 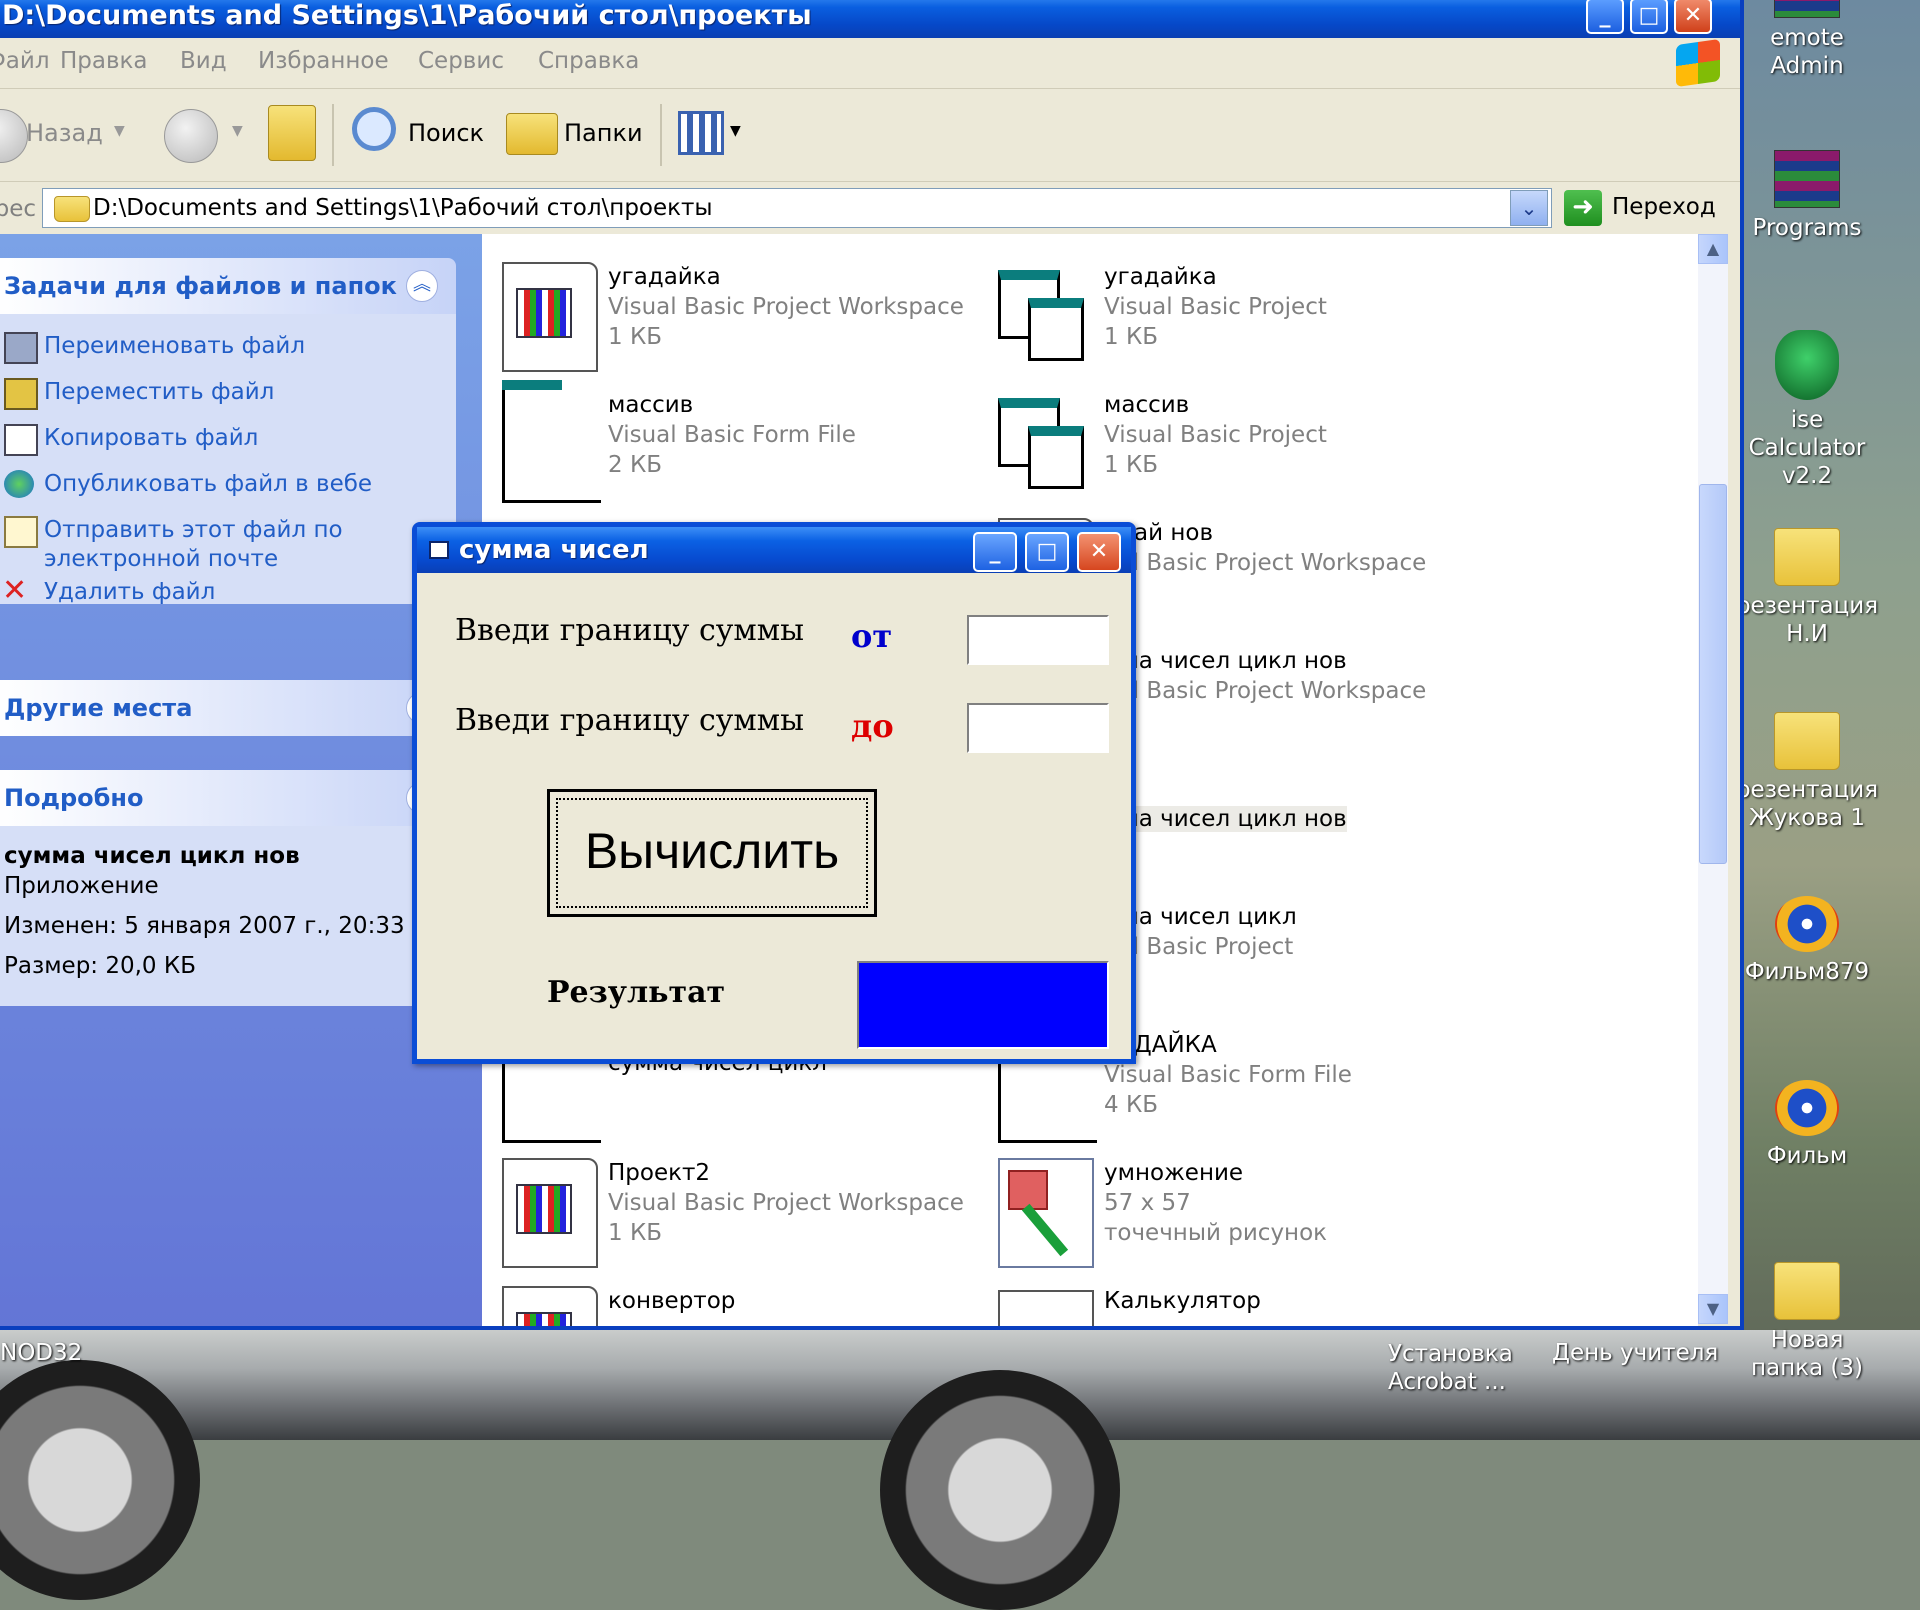 What do you see at coordinates (292, 133) in the screenshot?
I see `up-folder-icon` at bounding box center [292, 133].